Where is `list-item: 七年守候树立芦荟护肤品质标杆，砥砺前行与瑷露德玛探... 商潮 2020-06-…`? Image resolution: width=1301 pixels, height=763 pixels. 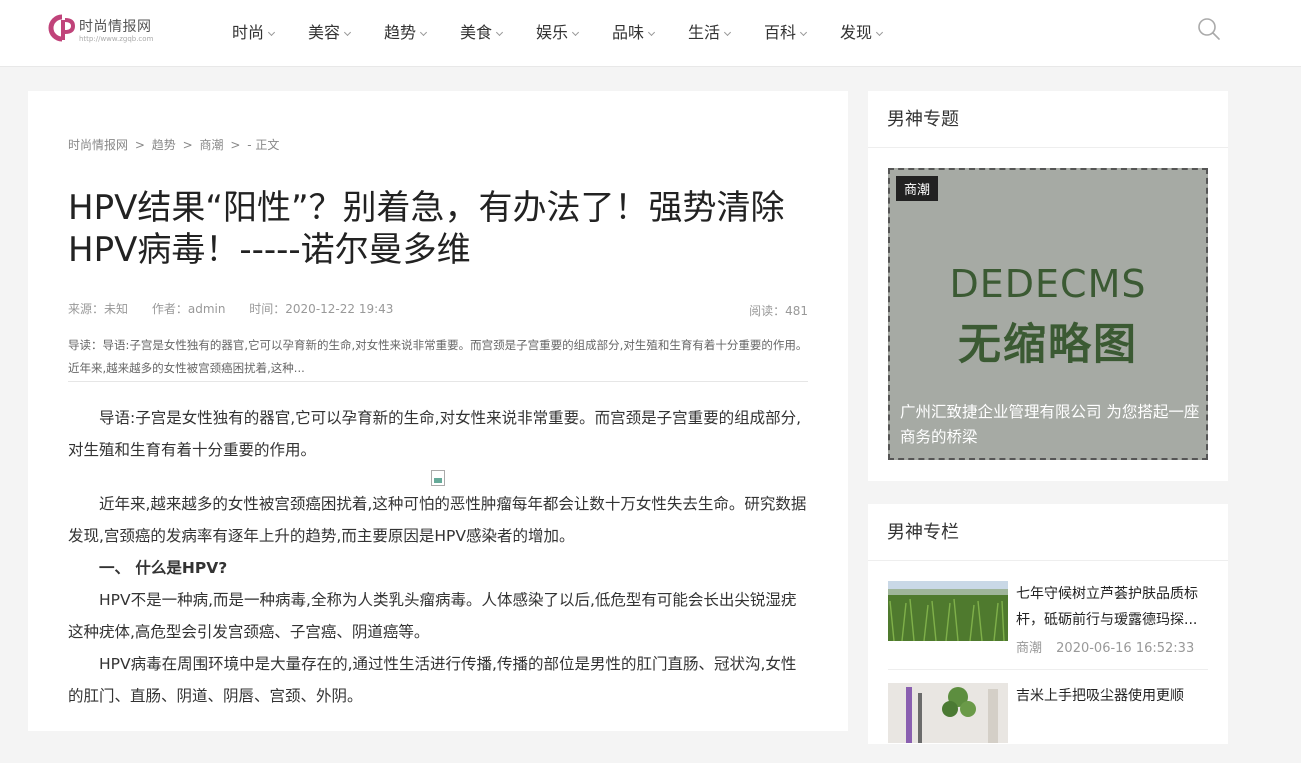 list-item: 七年守候树立芦荟护肤品质标杆，砥砺前行与瑷露德玛探... 商潮 2020-06-… is located at coordinates (1048, 625).